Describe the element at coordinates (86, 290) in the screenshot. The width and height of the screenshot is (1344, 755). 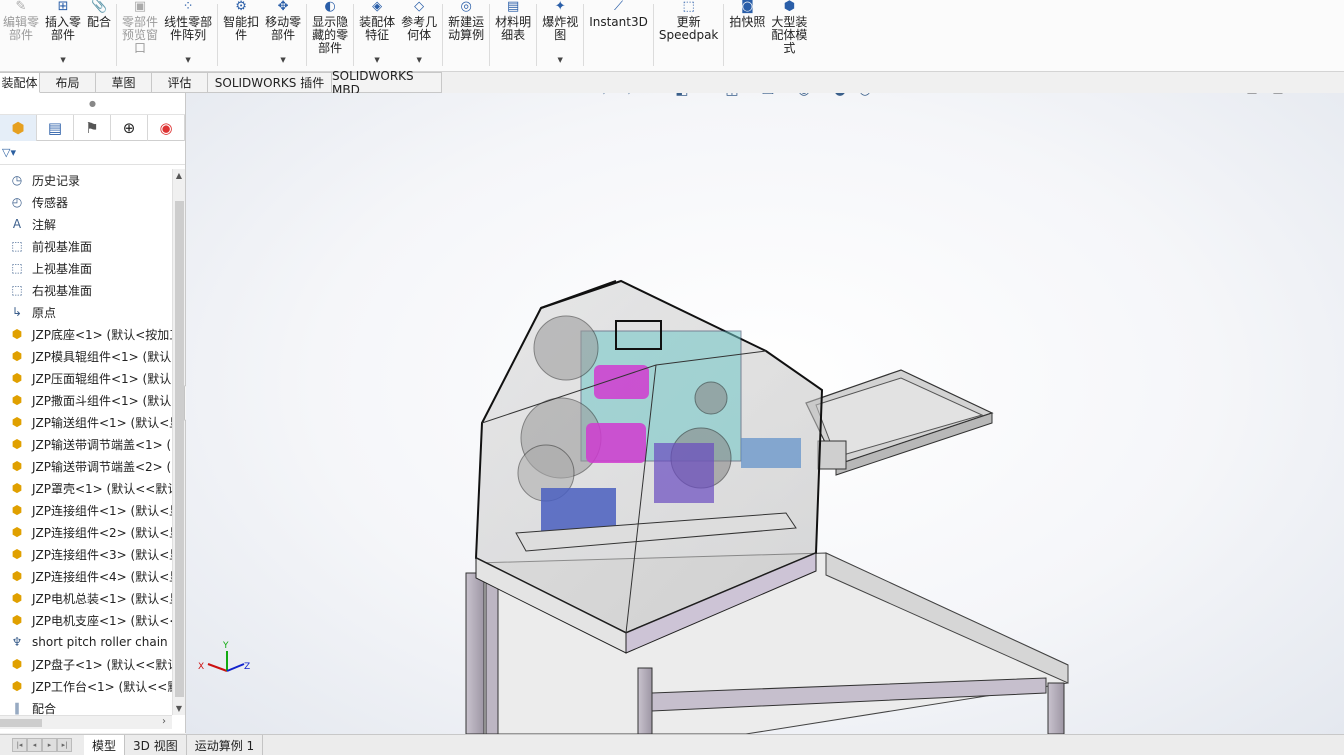
I see `tree-item: ⬚ 右视基准面` at that location.